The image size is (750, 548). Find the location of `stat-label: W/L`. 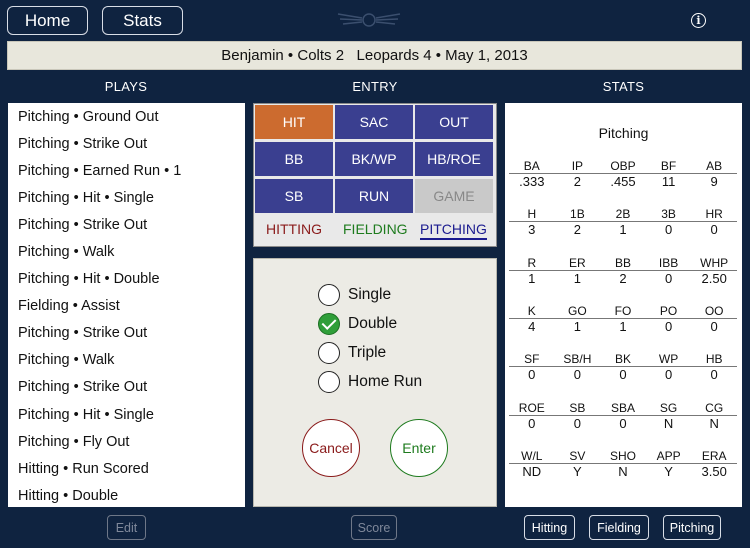

stat-label: W/L is located at coordinates (532, 455).